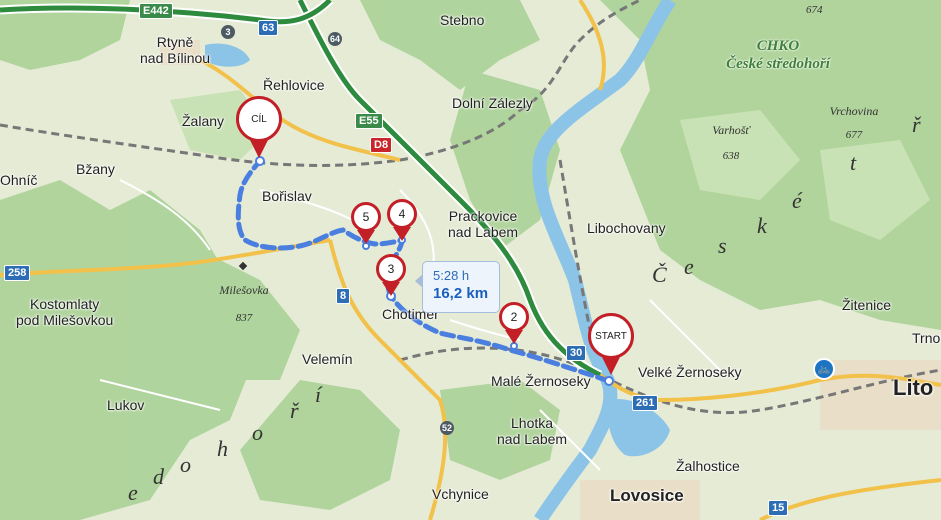  Describe the element at coordinates (731, 142) in the screenshot. I see `peak-varhost: Varhošť 638` at that location.